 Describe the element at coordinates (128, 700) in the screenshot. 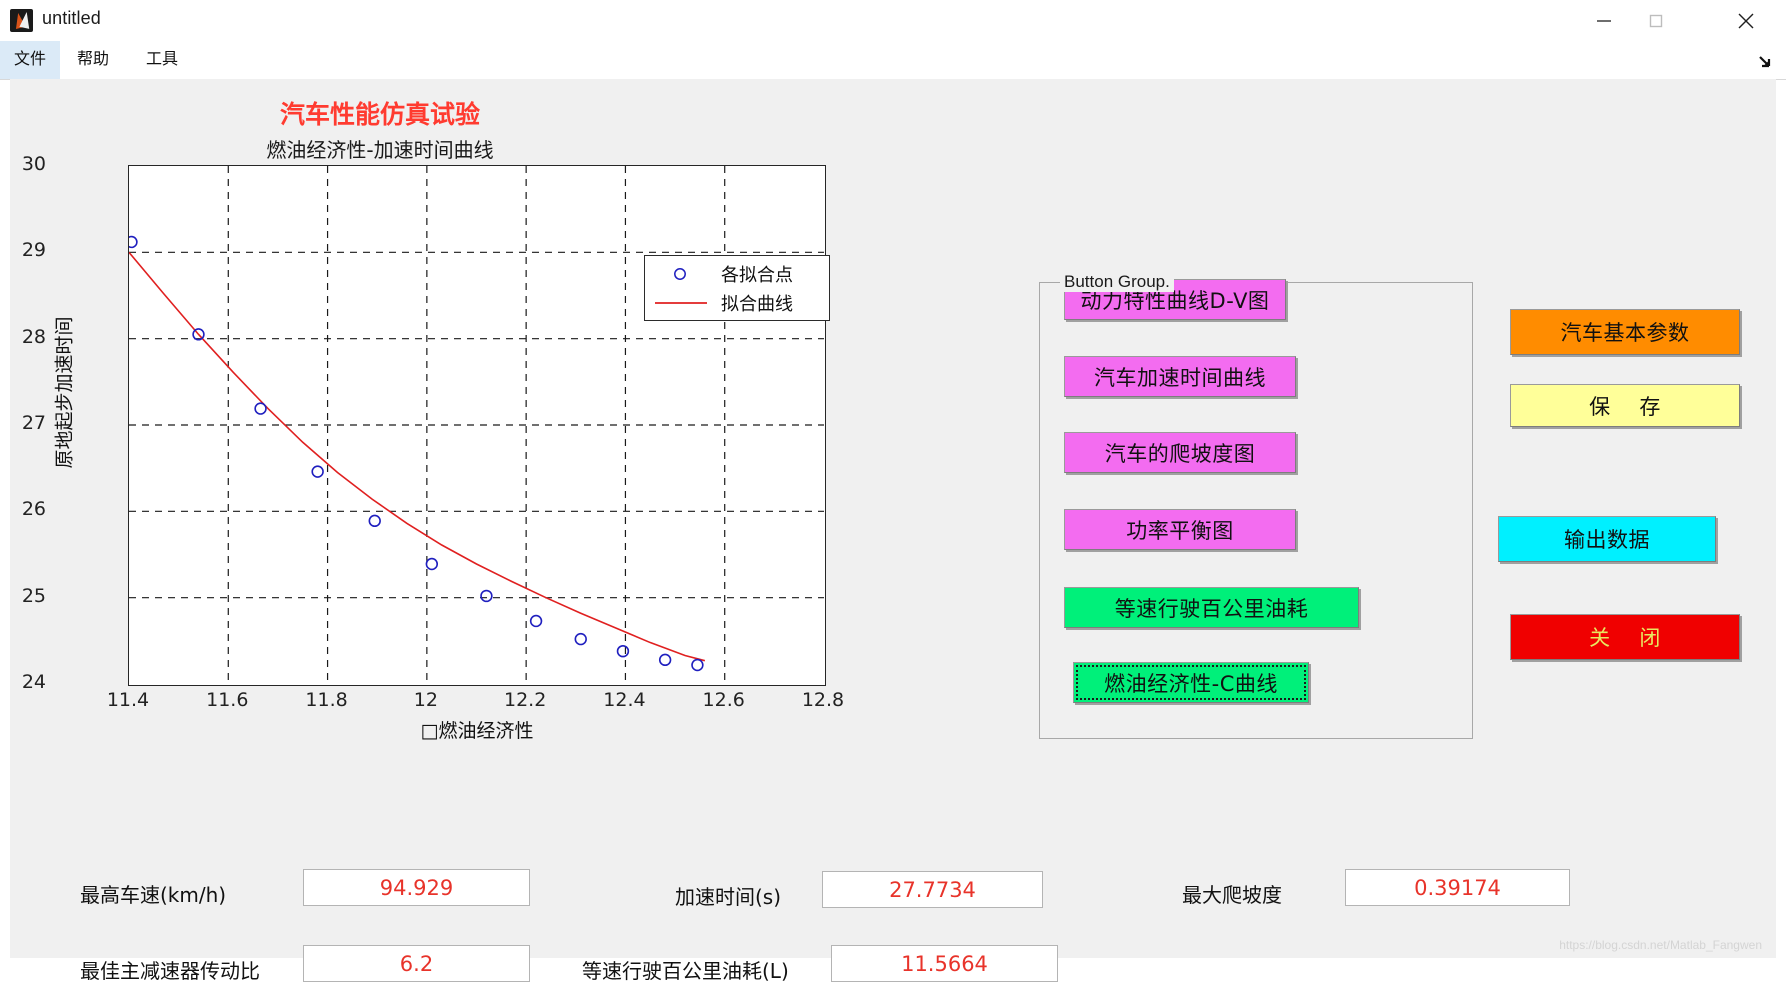

I see `x-axis-tick: 11.4` at that location.